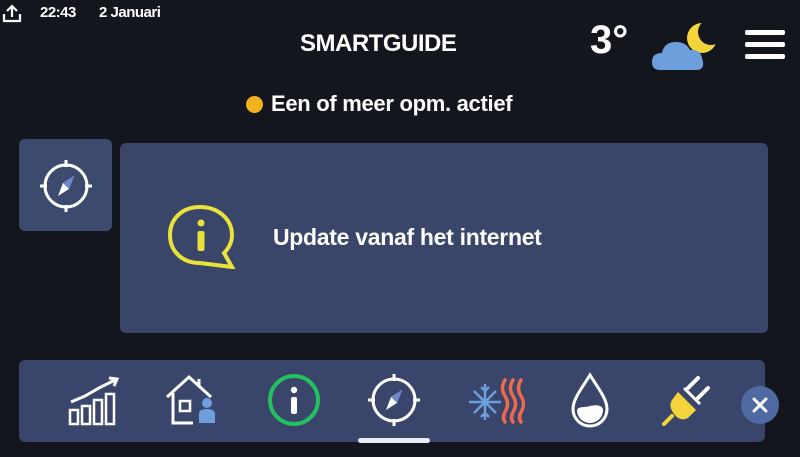  What do you see at coordinates (765, 49) in the screenshot?
I see `hamburger-menu-icon` at bounding box center [765, 49].